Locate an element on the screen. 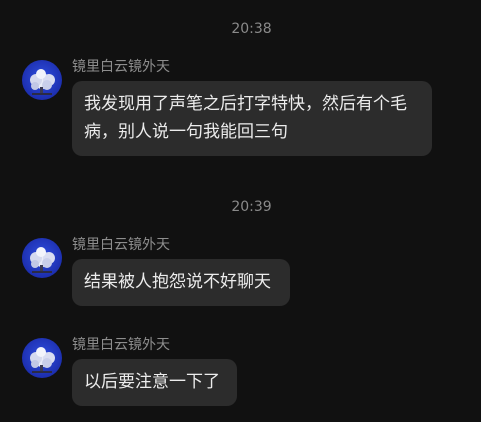  message-bubble: 结果被人抱怨说不好聊天 is located at coordinates (181, 282).